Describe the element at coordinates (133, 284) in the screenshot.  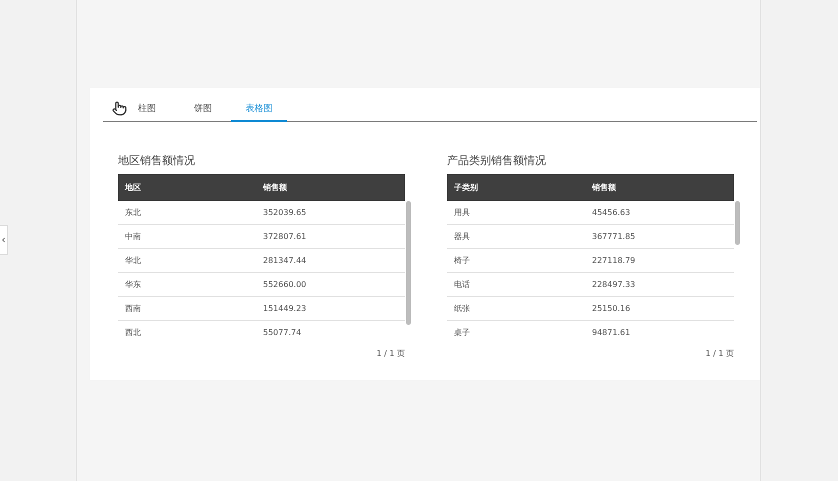
I see `table-cell-text: 华东` at that location.